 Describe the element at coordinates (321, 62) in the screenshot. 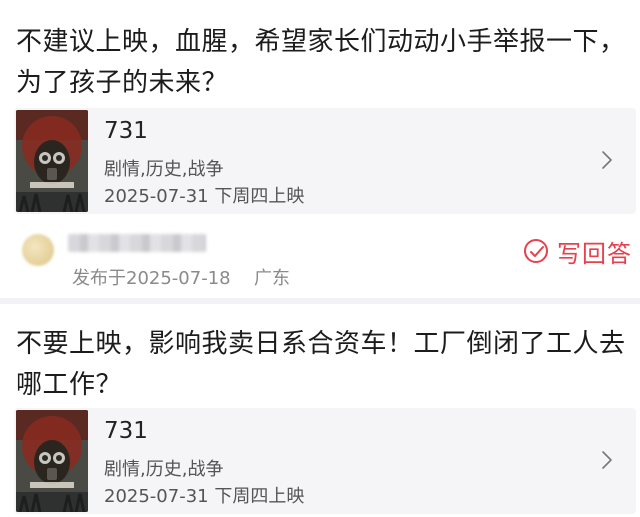

I see `post-text: 不建议上映，血腥，希望家长们动动小手举报一下，为了孩子的未来？` at that location.